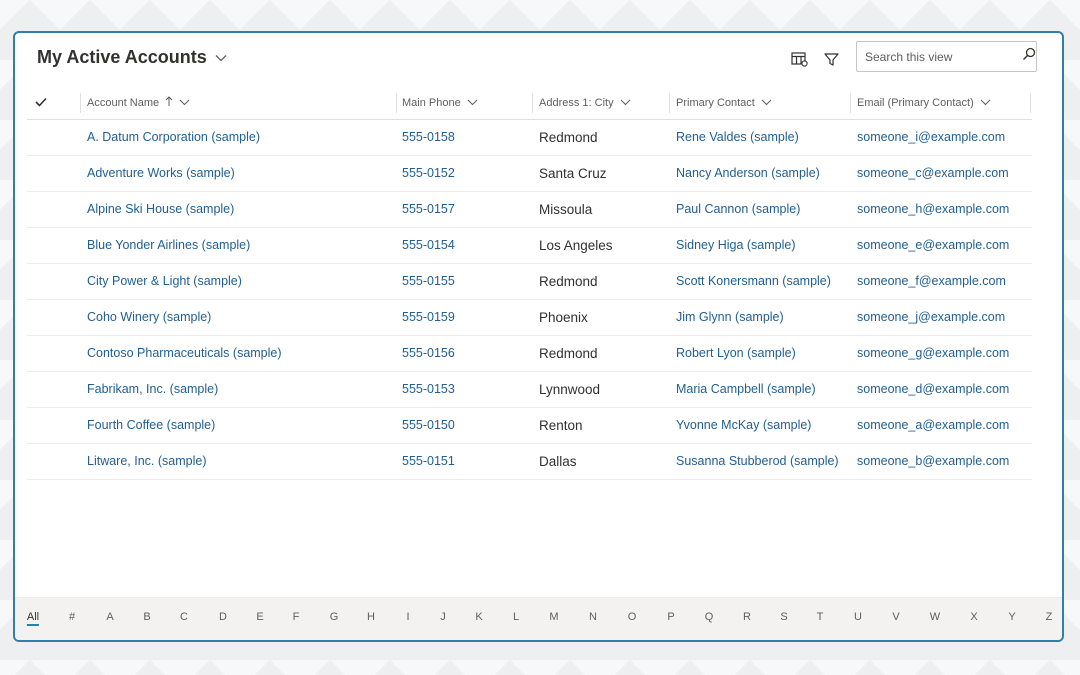  I want to click on account-name-link: Fourth Coffee (sample), so click(151, 425).